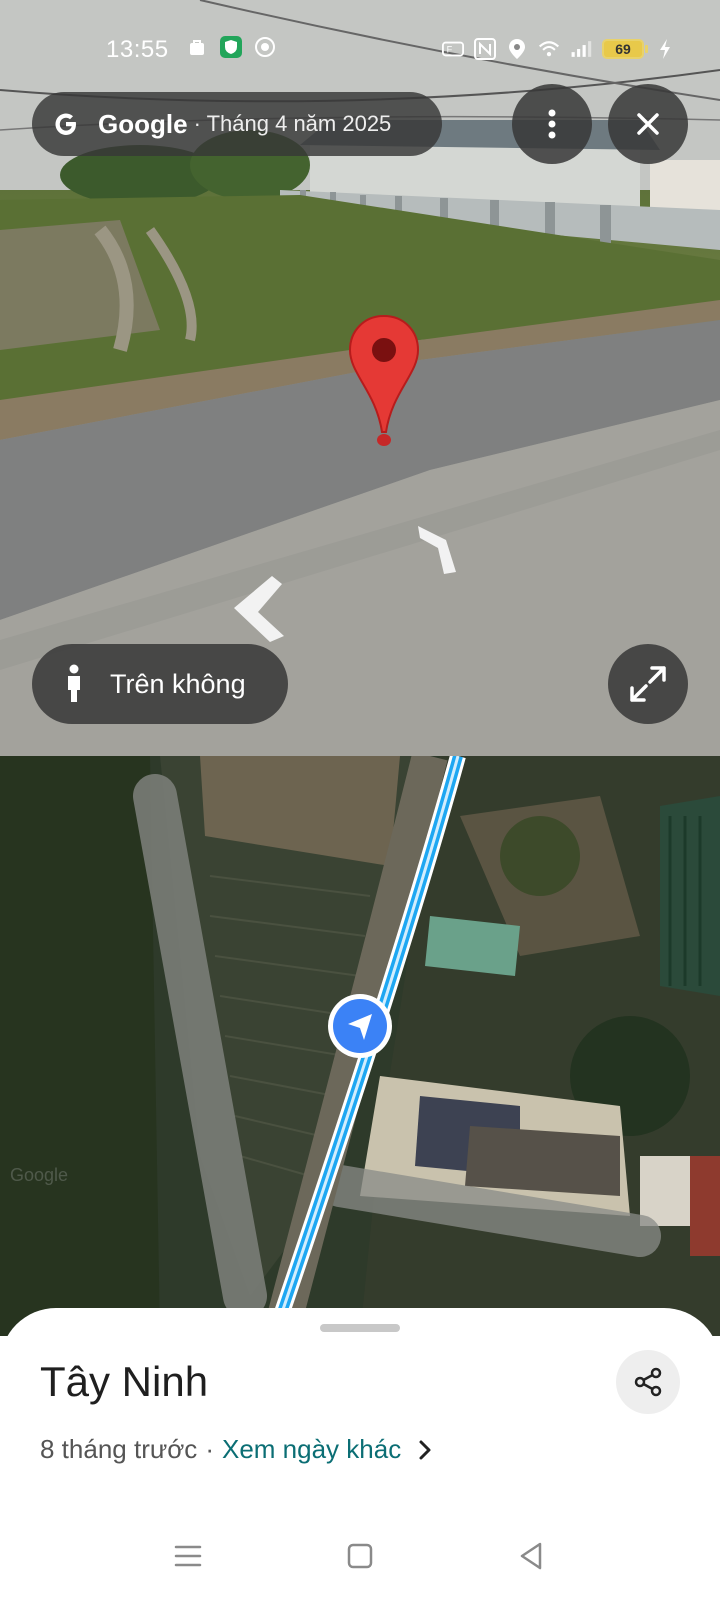 This screenshot has height=1600, width=720. What do you see at coordinates (65, 124) in the screenshot?
I see `google-g-icon` at bounding box center [65, 124].